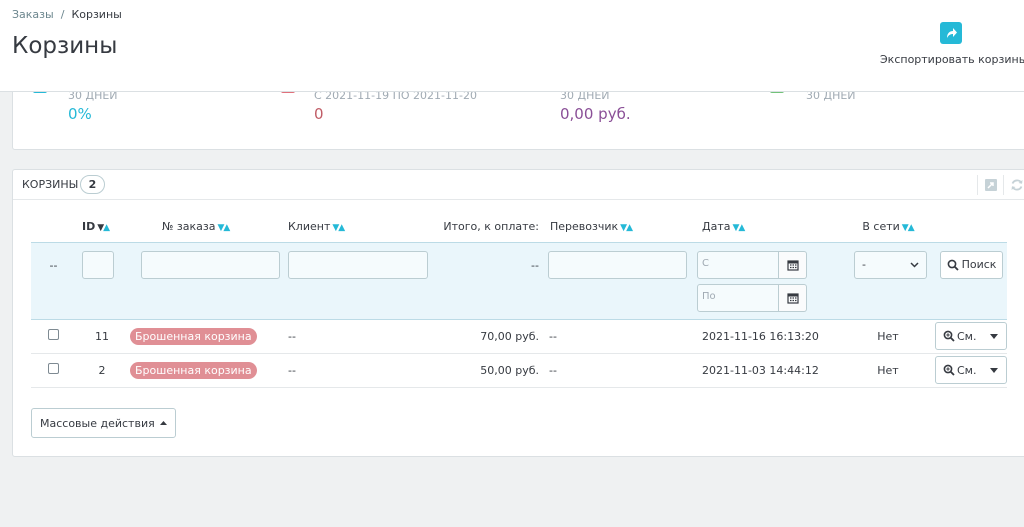  What do you see at coordinates (102, 336) in the screenshot?
I see `cell-id: 11` at bounding box center [102, 336].